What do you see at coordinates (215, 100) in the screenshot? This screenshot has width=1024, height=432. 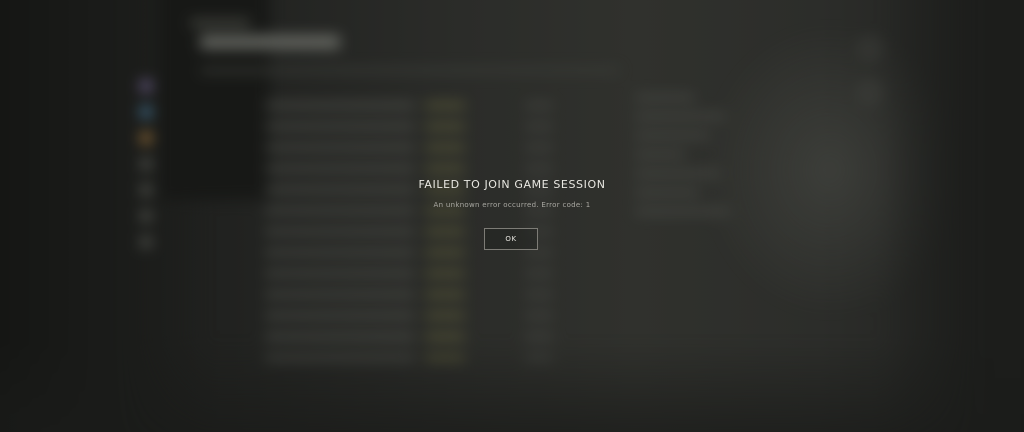 I see `background-silhouette` at bounding box center [215, 100].